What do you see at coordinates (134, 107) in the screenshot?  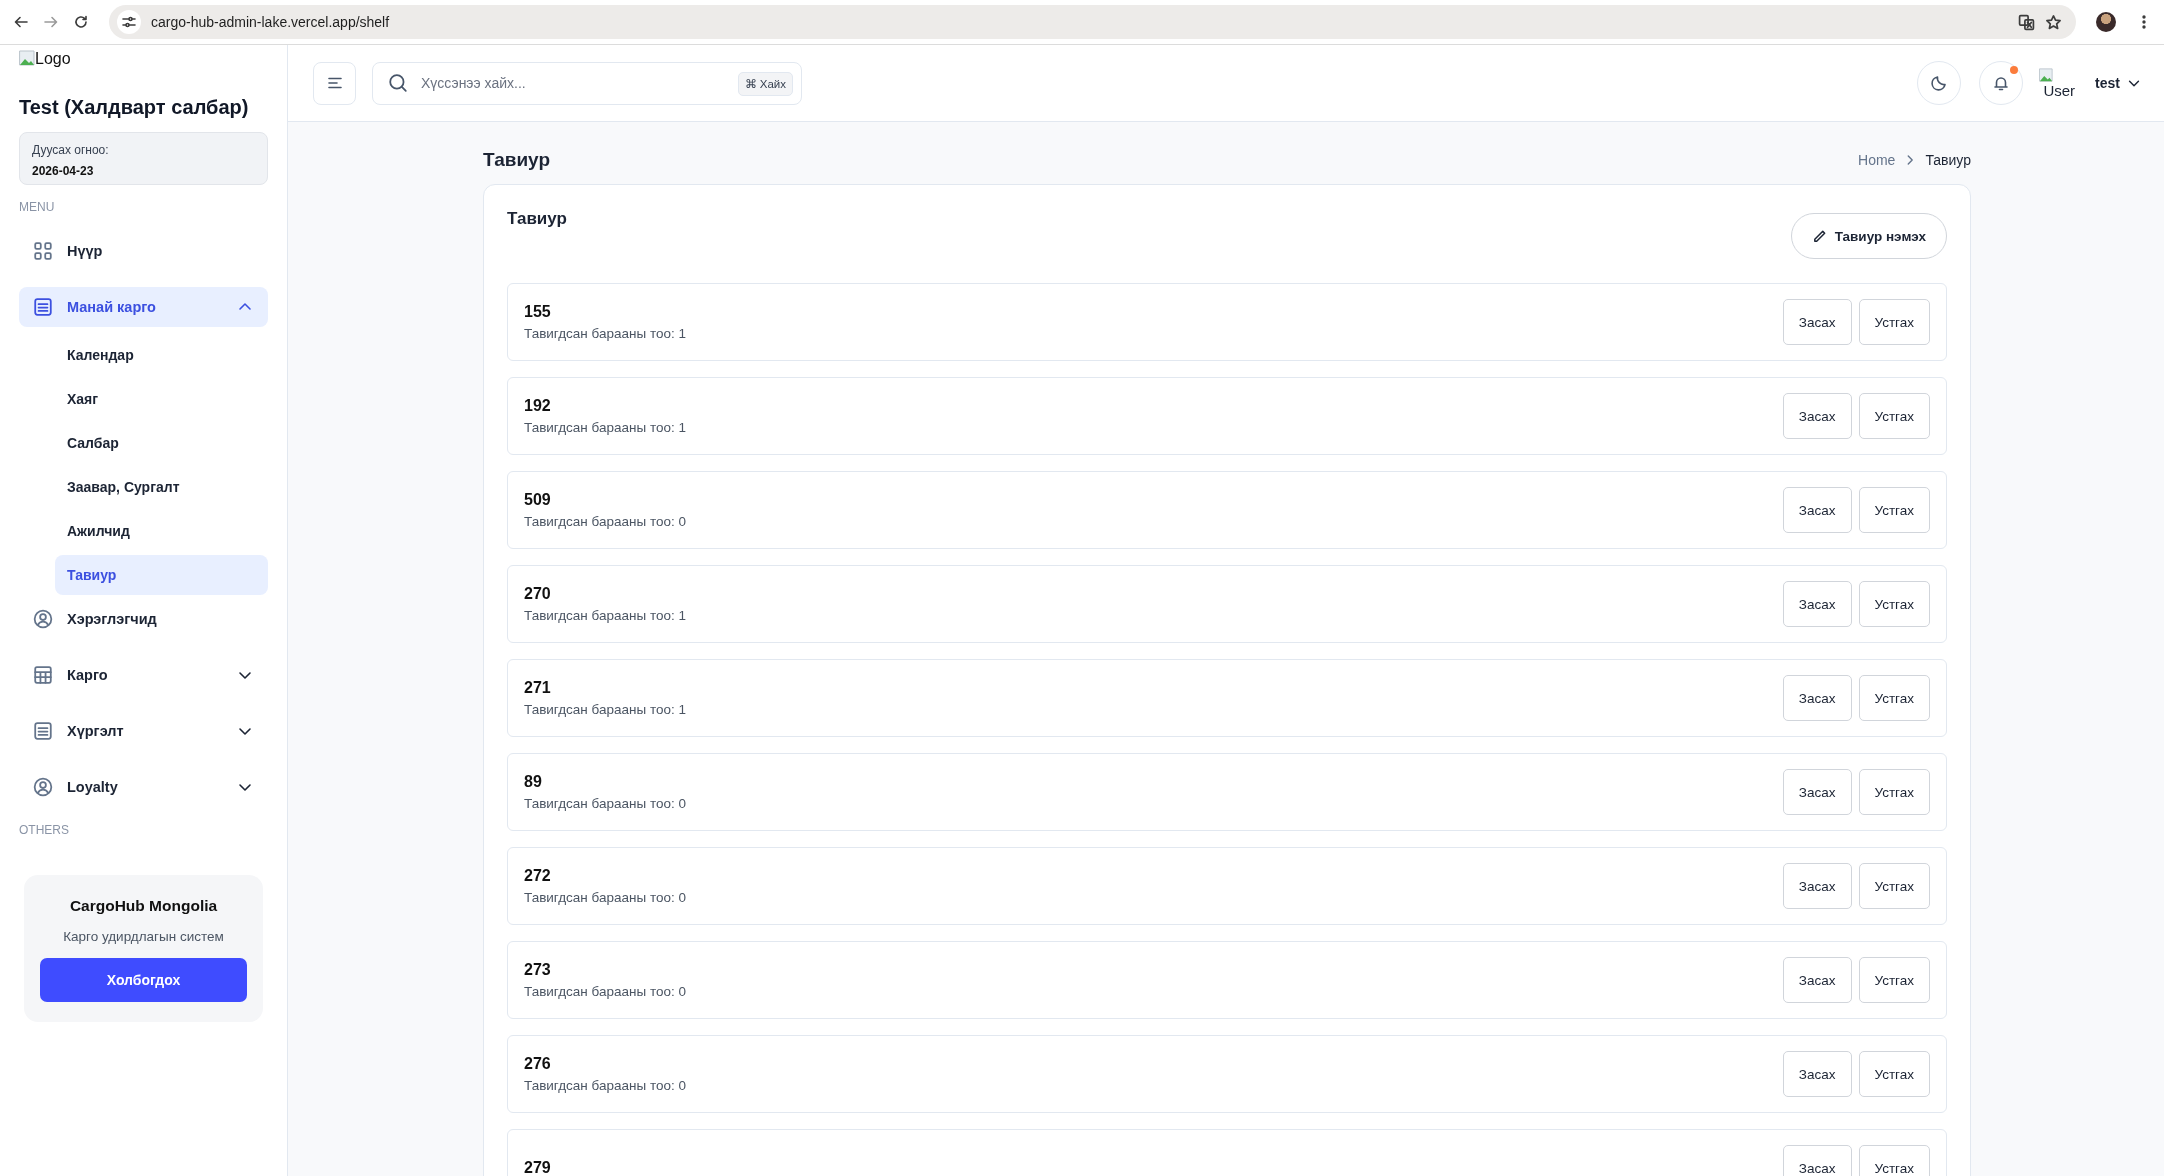 I see `branch-title: Test (Халдварт салбар)` at bounding box center [134, 107].